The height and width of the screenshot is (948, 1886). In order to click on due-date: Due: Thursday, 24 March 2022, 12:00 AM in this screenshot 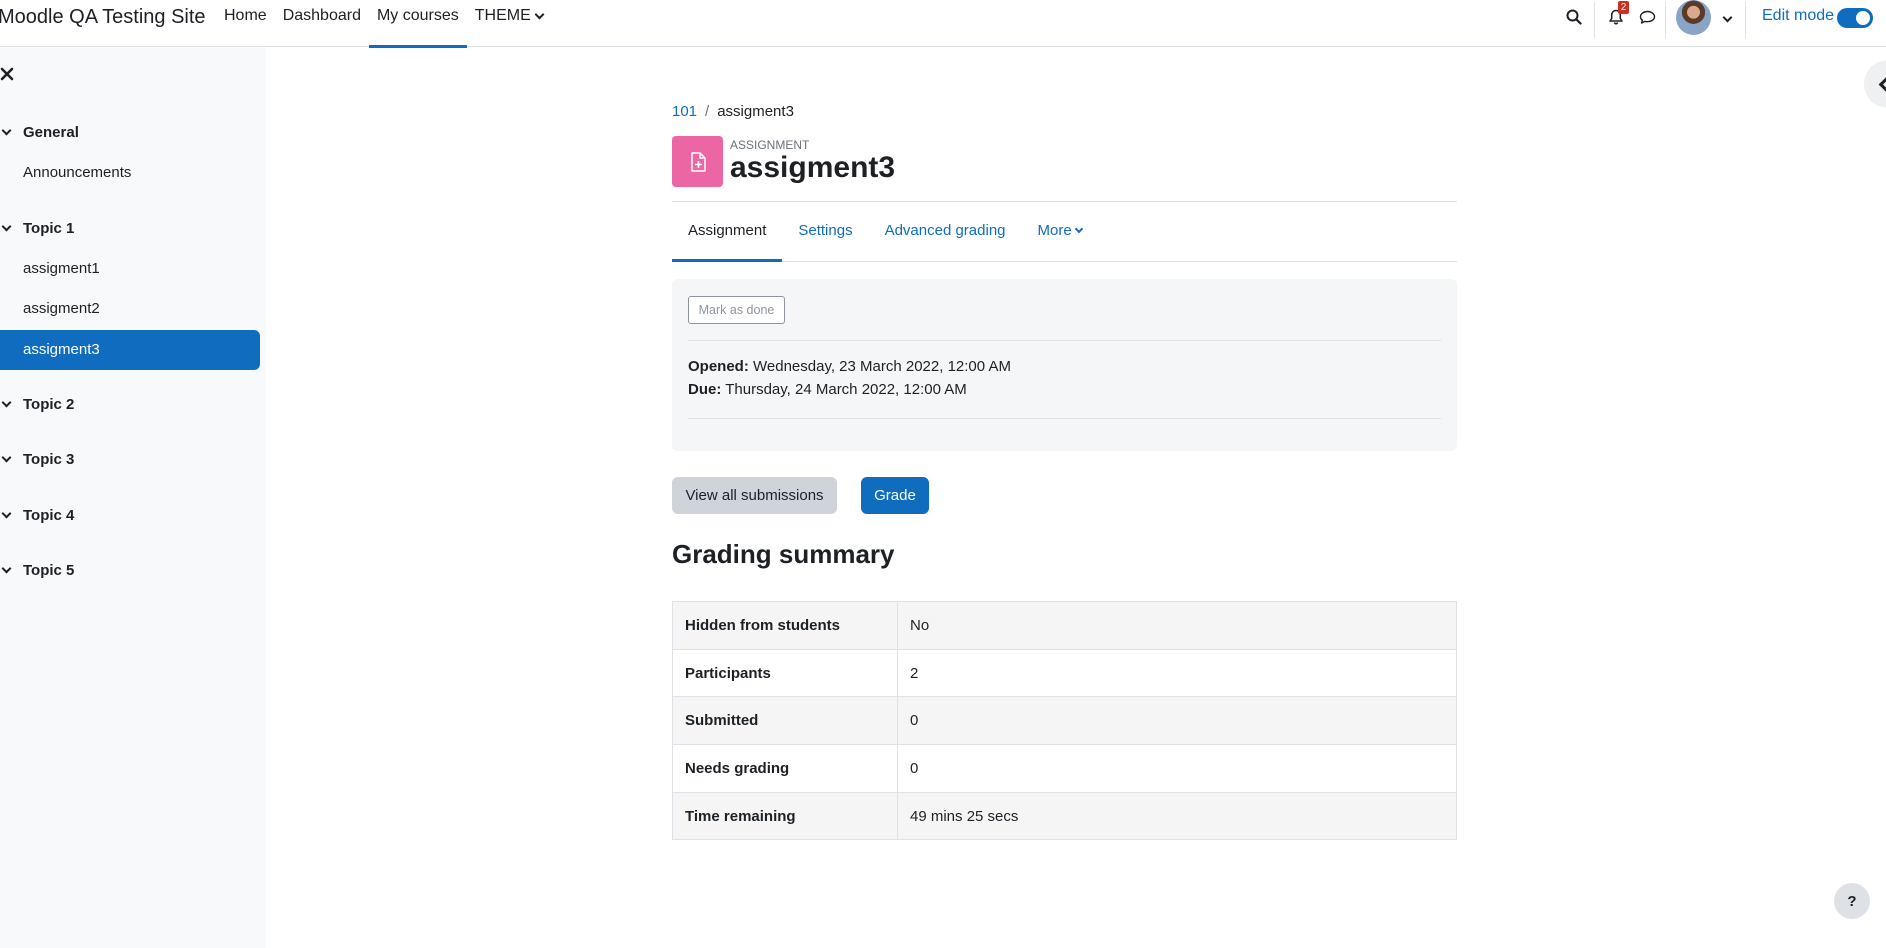, I will do `click(827, 389)`.